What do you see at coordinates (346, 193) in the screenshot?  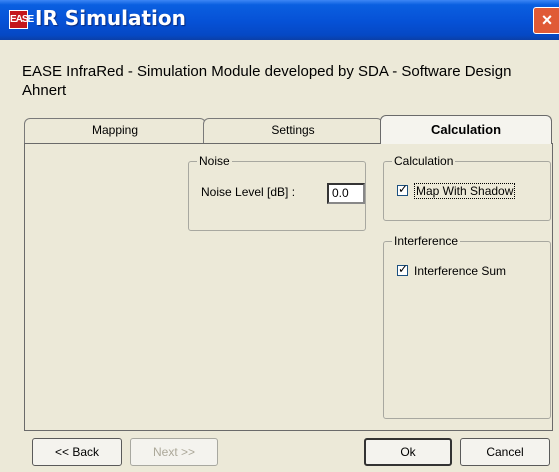 I see `noise-level-input: 0.0` at bounding box center [346, 193].